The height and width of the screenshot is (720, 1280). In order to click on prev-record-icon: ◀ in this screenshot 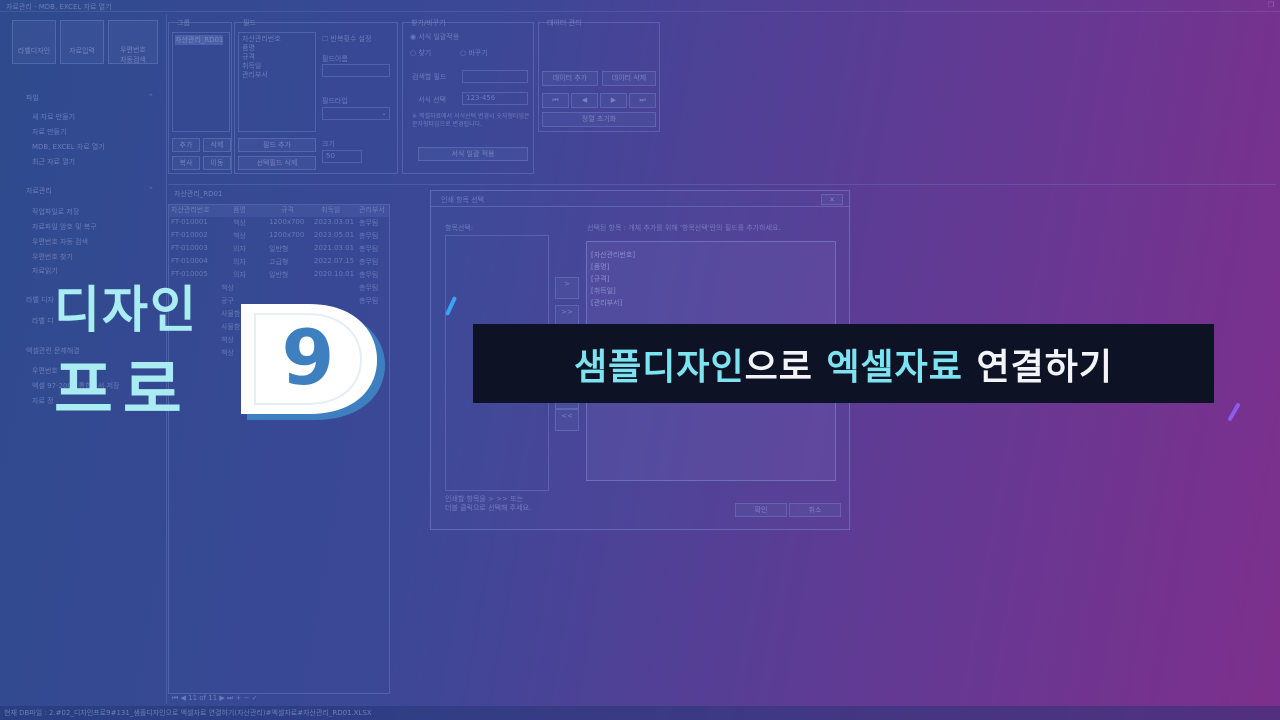, I will do `click(584, 100)`.